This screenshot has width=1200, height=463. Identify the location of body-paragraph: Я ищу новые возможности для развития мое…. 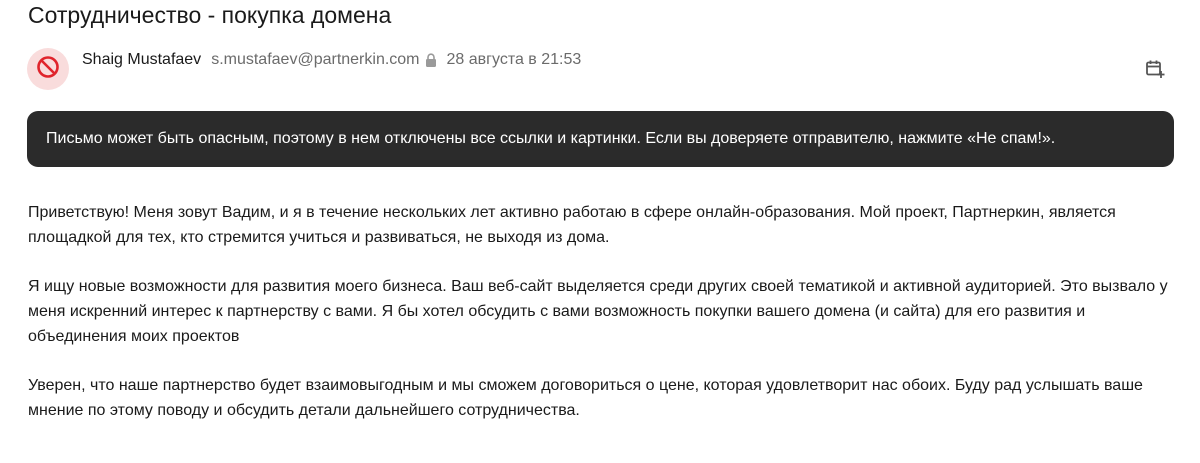
(598, 311).